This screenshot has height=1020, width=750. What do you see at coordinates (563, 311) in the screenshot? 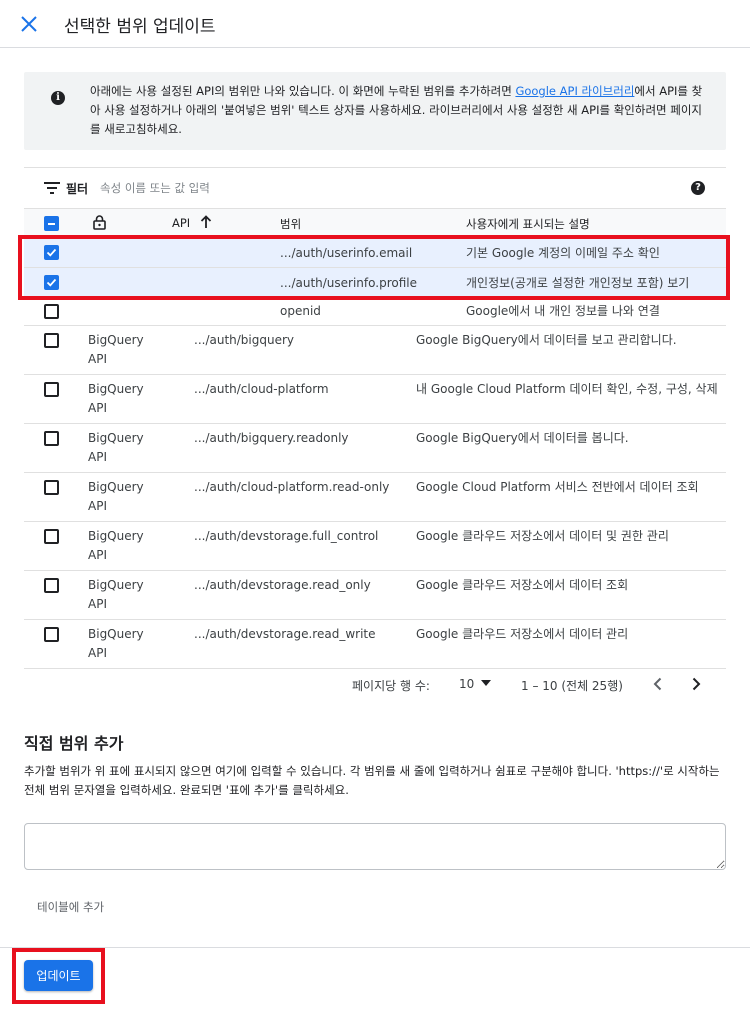
I see `row-description: Google에서 내 개인 정보를 나와 연결` at bounding box center [563, 311].